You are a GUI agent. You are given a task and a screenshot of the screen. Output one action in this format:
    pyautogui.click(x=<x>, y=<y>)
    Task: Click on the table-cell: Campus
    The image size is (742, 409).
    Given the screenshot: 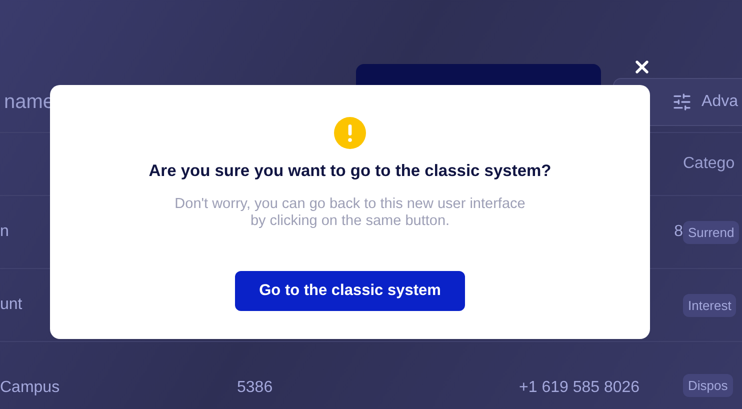 What is the action you would take?
    pyautogui.click(x=30, y=388)
    